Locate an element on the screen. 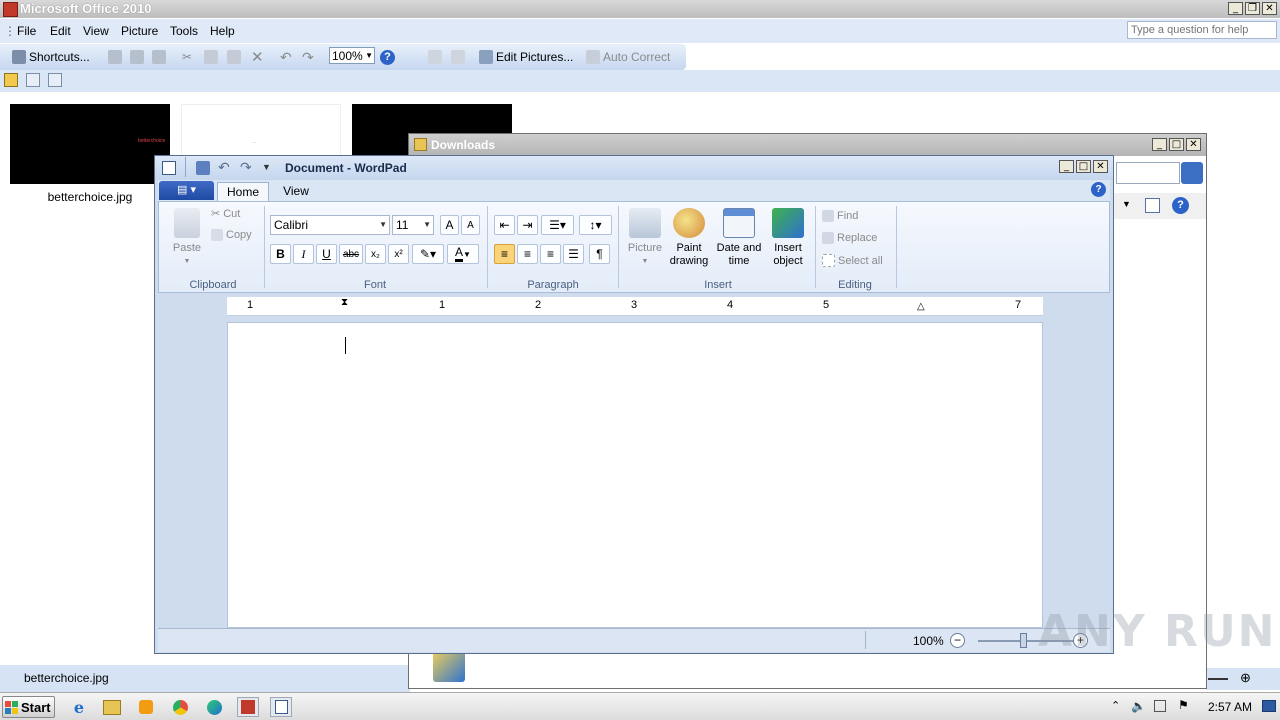  wordpad-taskbar-icon is located at coordinates (281, 707).